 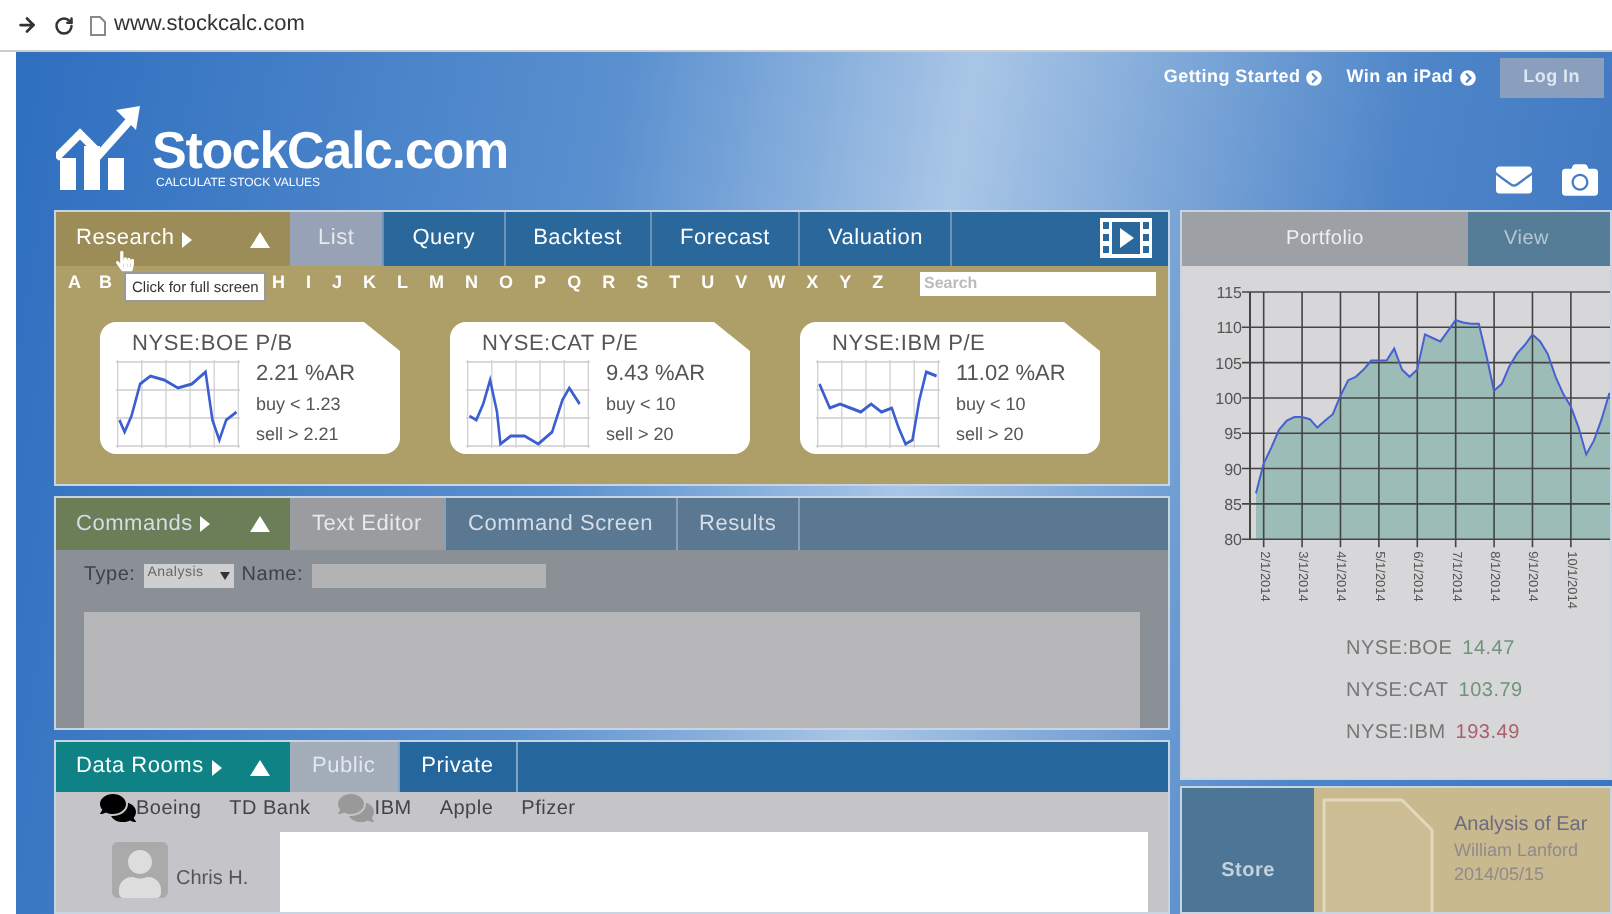 What do you see at coordinates (1233, 469) in the screenshot?
I see `y-axis-label: 90` at bounding box center [1233, 469].